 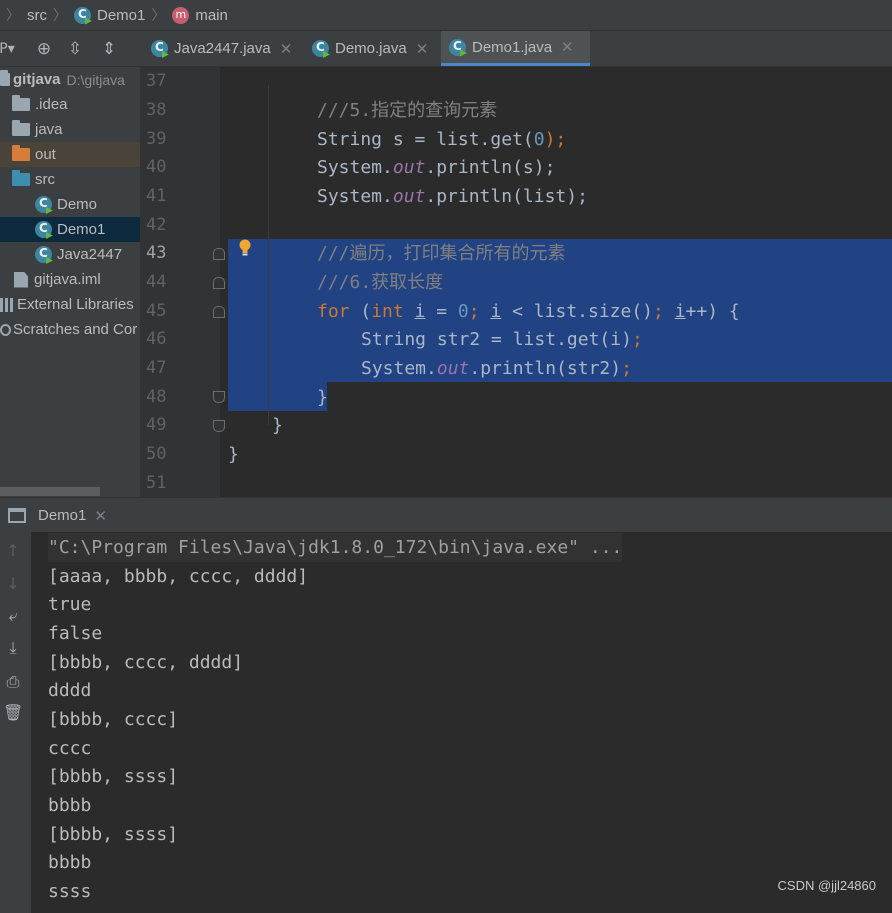 I want to click on tree-item-demo1: Demo1, so click(x=70, y=229).